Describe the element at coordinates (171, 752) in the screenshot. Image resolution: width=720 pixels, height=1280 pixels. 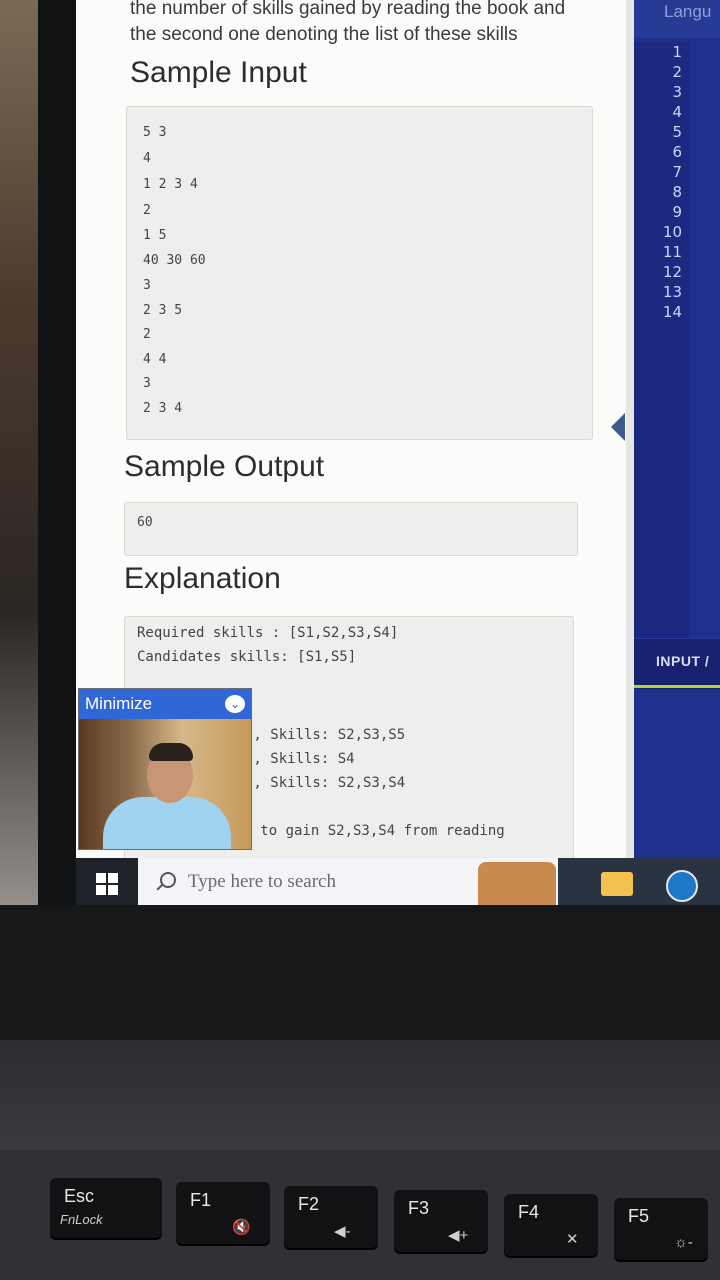
I see `person-hair` at that location.